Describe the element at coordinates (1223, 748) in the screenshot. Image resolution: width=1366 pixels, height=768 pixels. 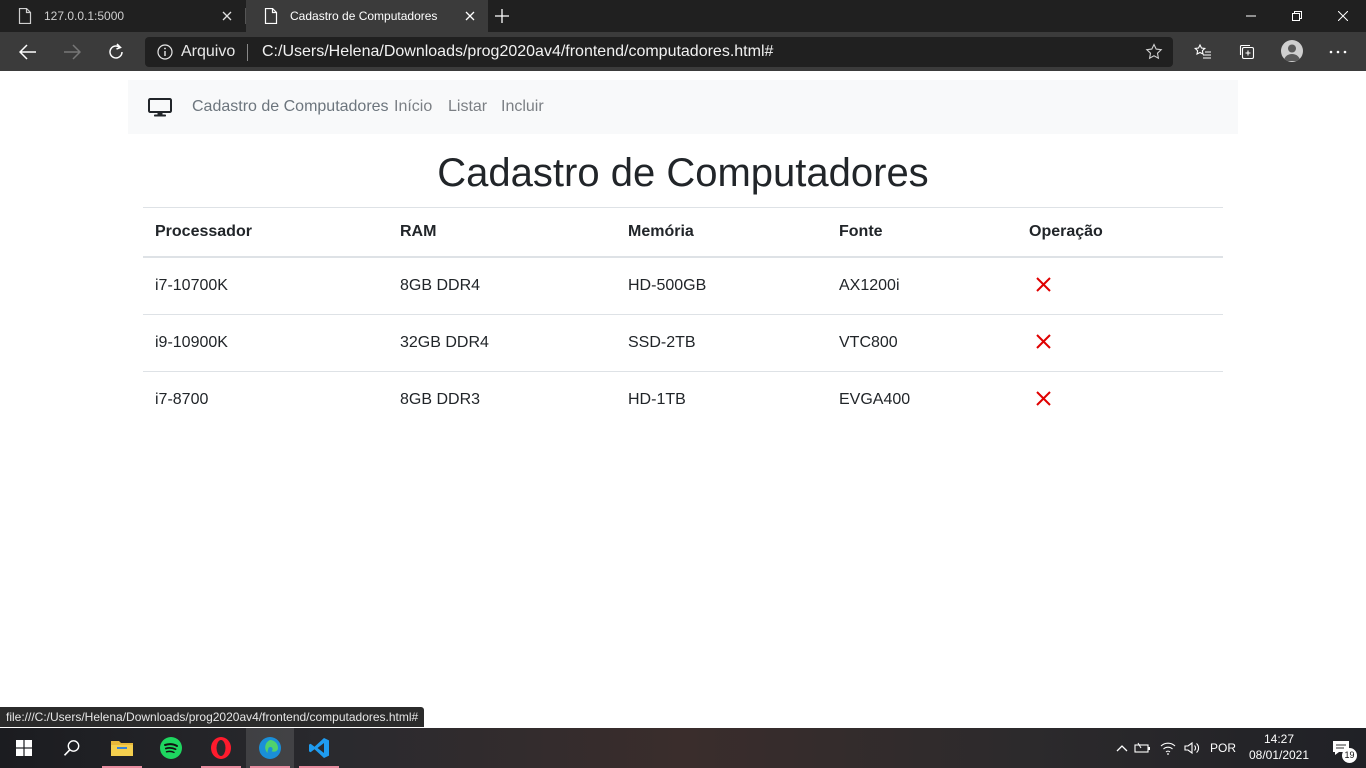
I see `language-indicator: POR` at that location.